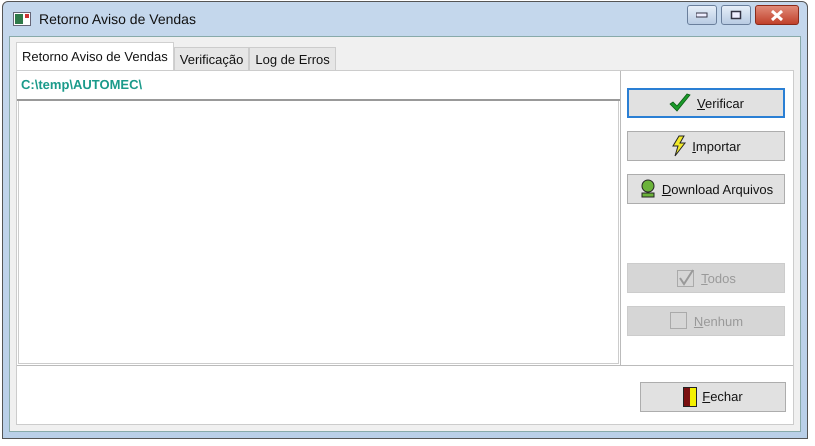 The width and height of the screenshot is (815, 446). What do you see at coordinates (647, 189) in the screenshot?
I see `download-icon` at bounding box center [647, 189].